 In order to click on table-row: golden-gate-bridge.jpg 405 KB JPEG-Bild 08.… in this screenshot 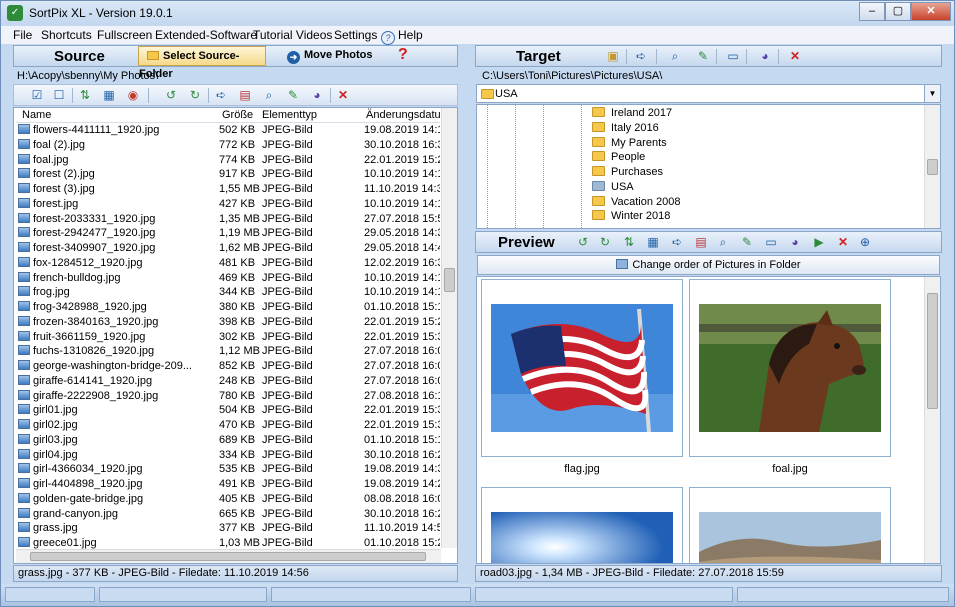, I will do `click(228, 499)`.